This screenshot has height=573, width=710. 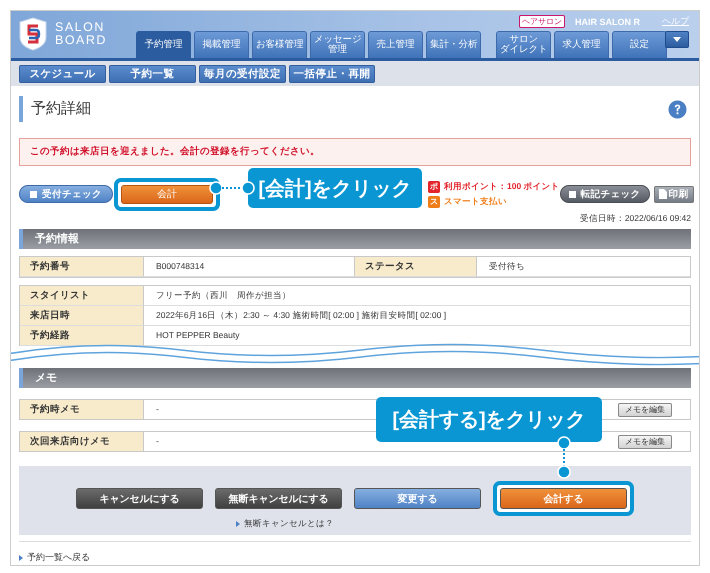 What do you see at coordinates (139, 498) in the screenshot?
I see `footer-button: キャンセルにする` at bounding box center [139, 498].